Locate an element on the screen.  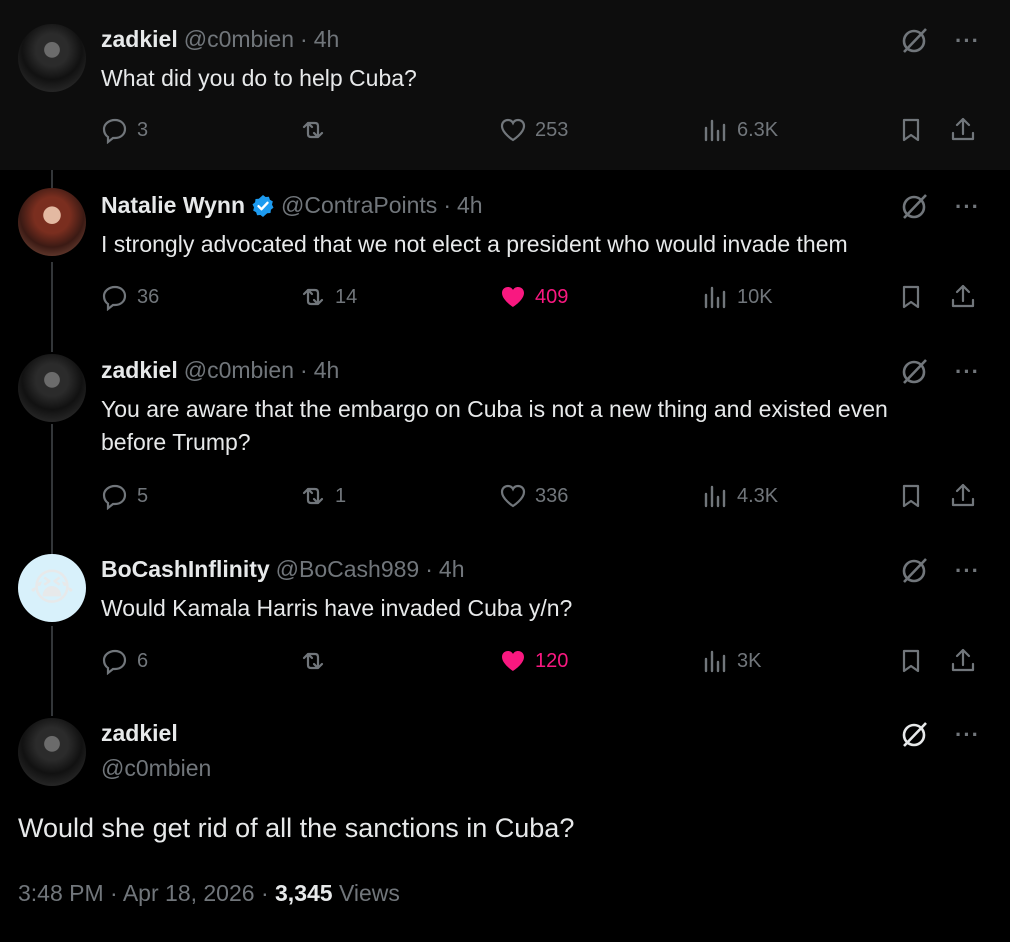
views-count: 6.3K is located at coordinates (758, 129).